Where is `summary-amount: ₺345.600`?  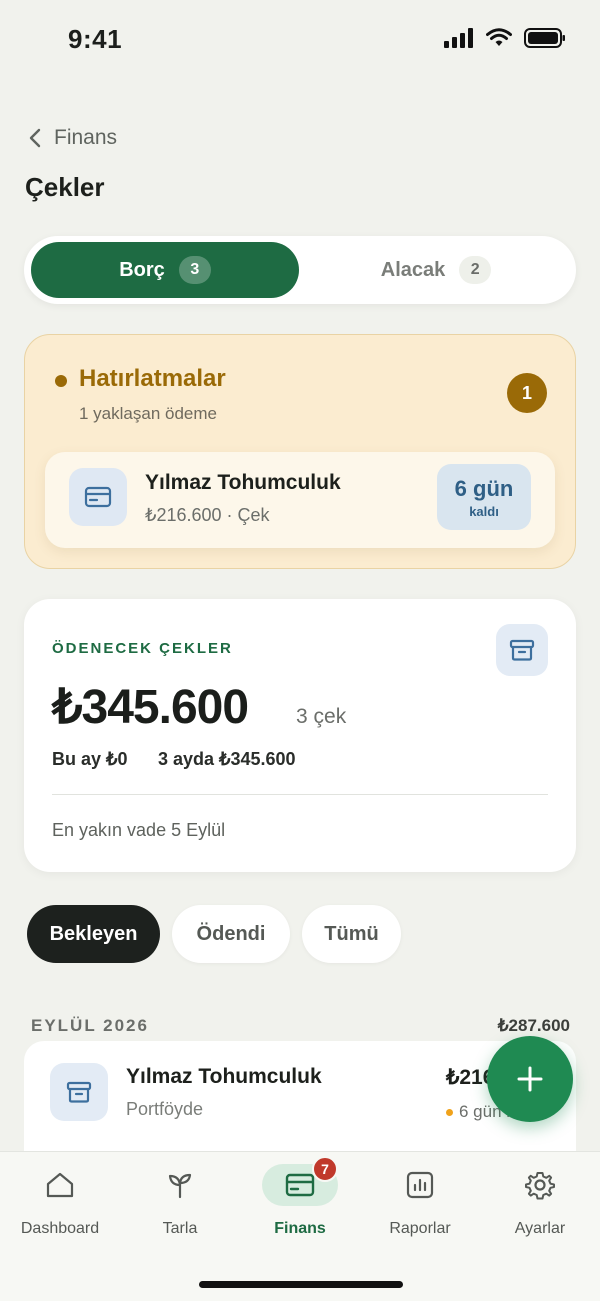
summary-amount: ₺345.600 is located at coordinates (150, 707).